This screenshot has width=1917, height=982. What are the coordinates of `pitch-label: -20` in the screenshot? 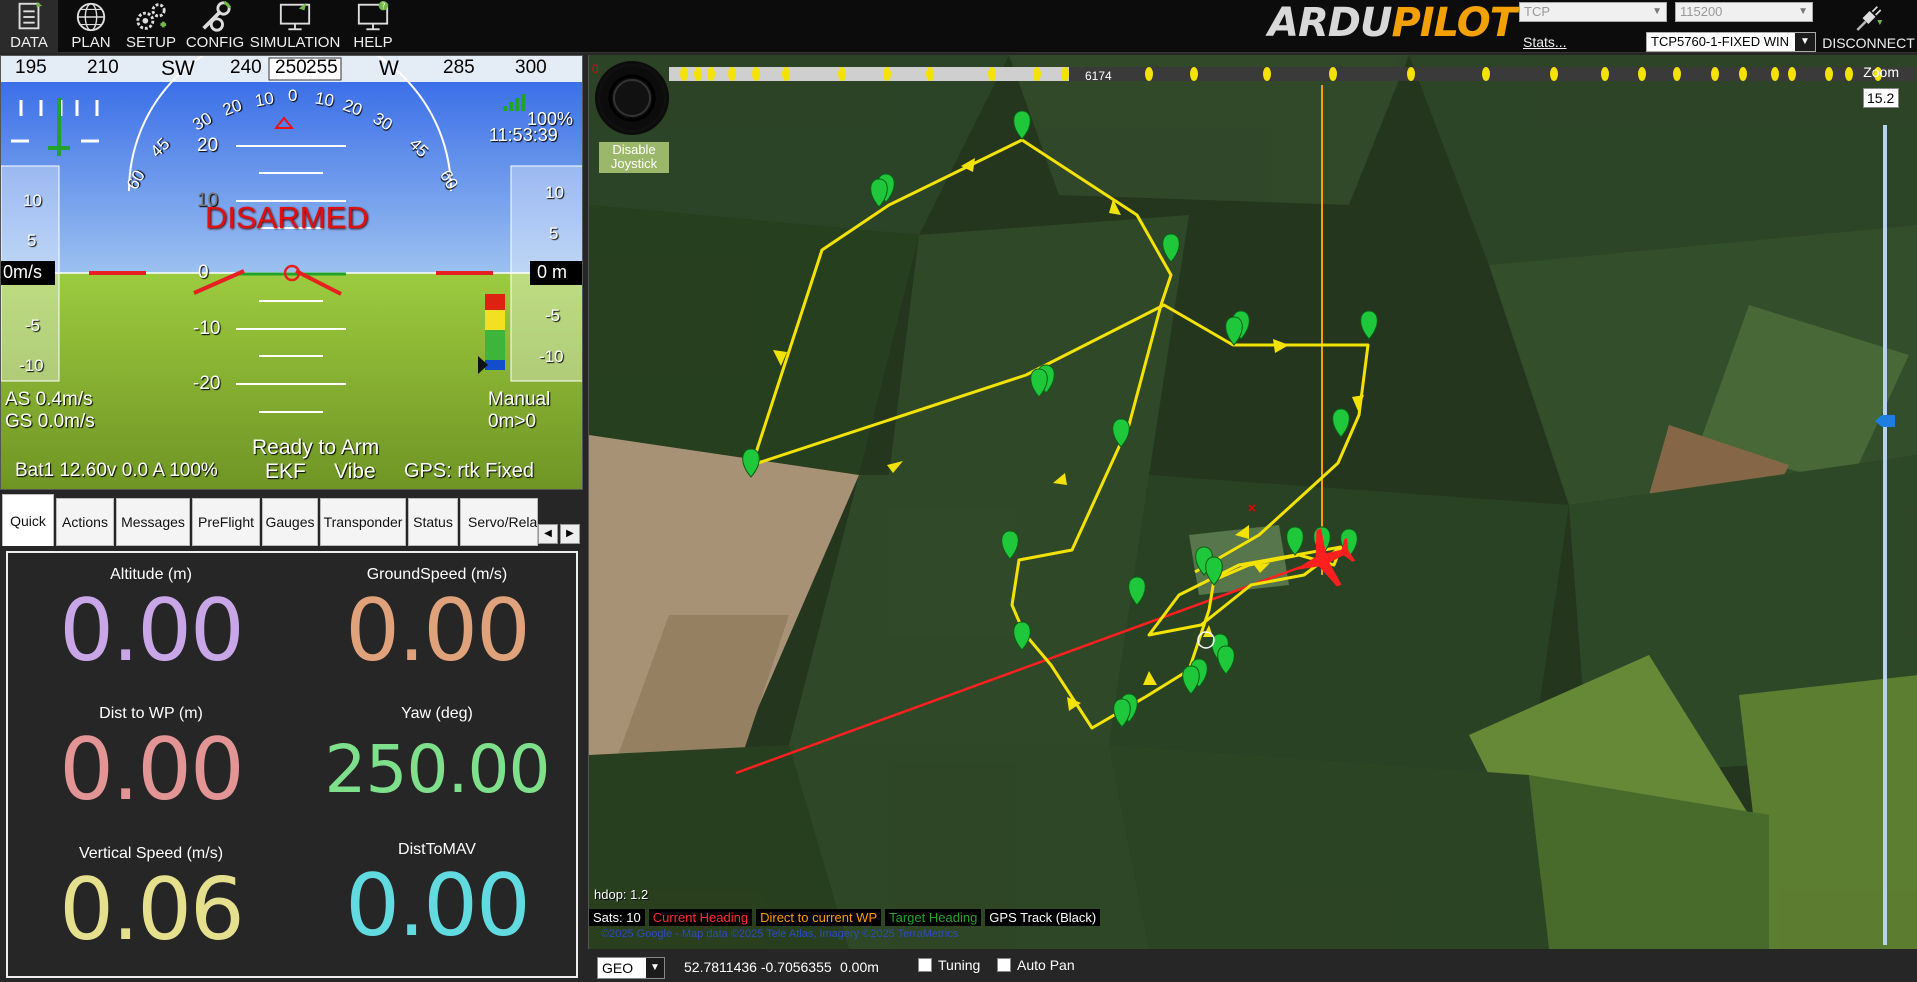 It's located at (207, 383).